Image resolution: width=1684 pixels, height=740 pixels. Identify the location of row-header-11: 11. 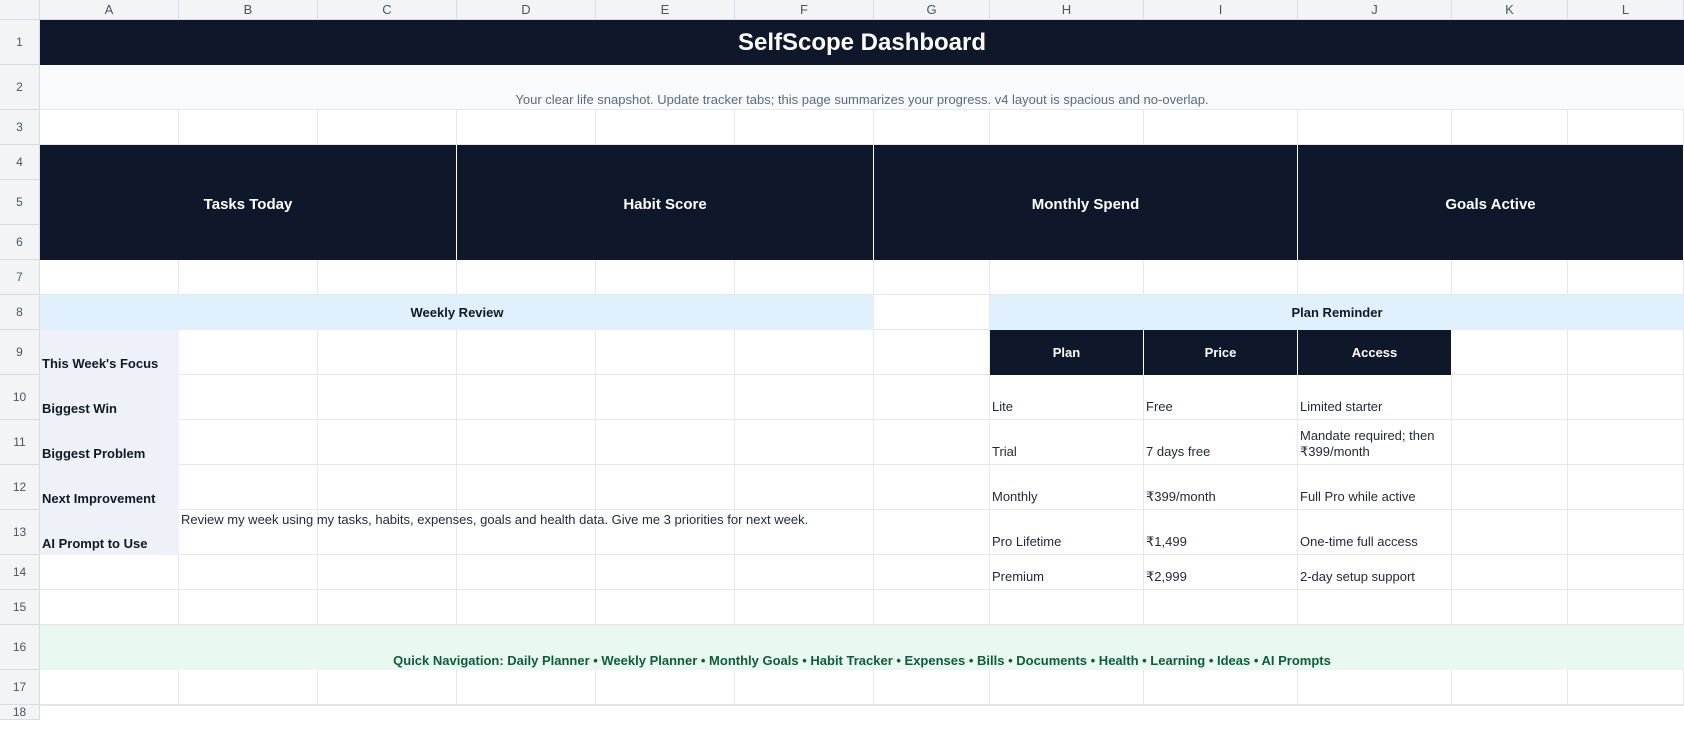
(20, 442).